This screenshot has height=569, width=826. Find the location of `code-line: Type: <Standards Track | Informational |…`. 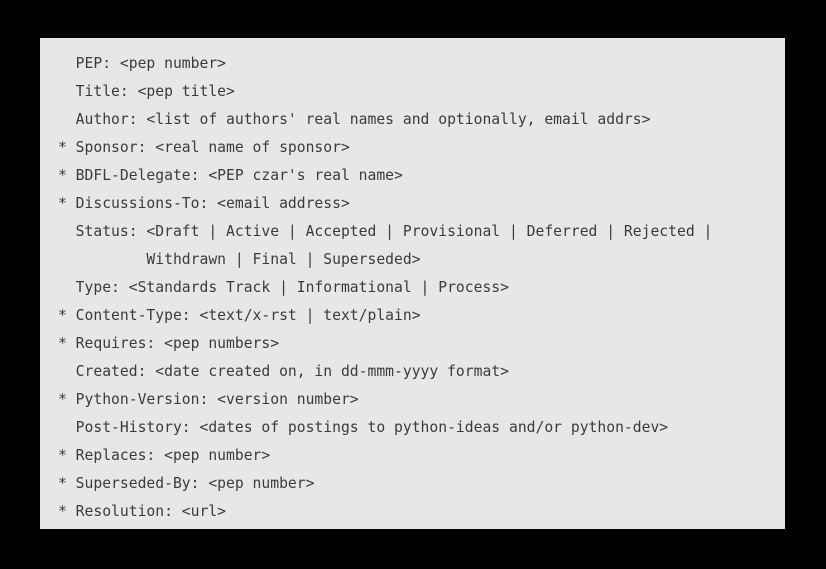

code-line: Type: <Standards Track | Informational |… is located at coordinates (283, 287).